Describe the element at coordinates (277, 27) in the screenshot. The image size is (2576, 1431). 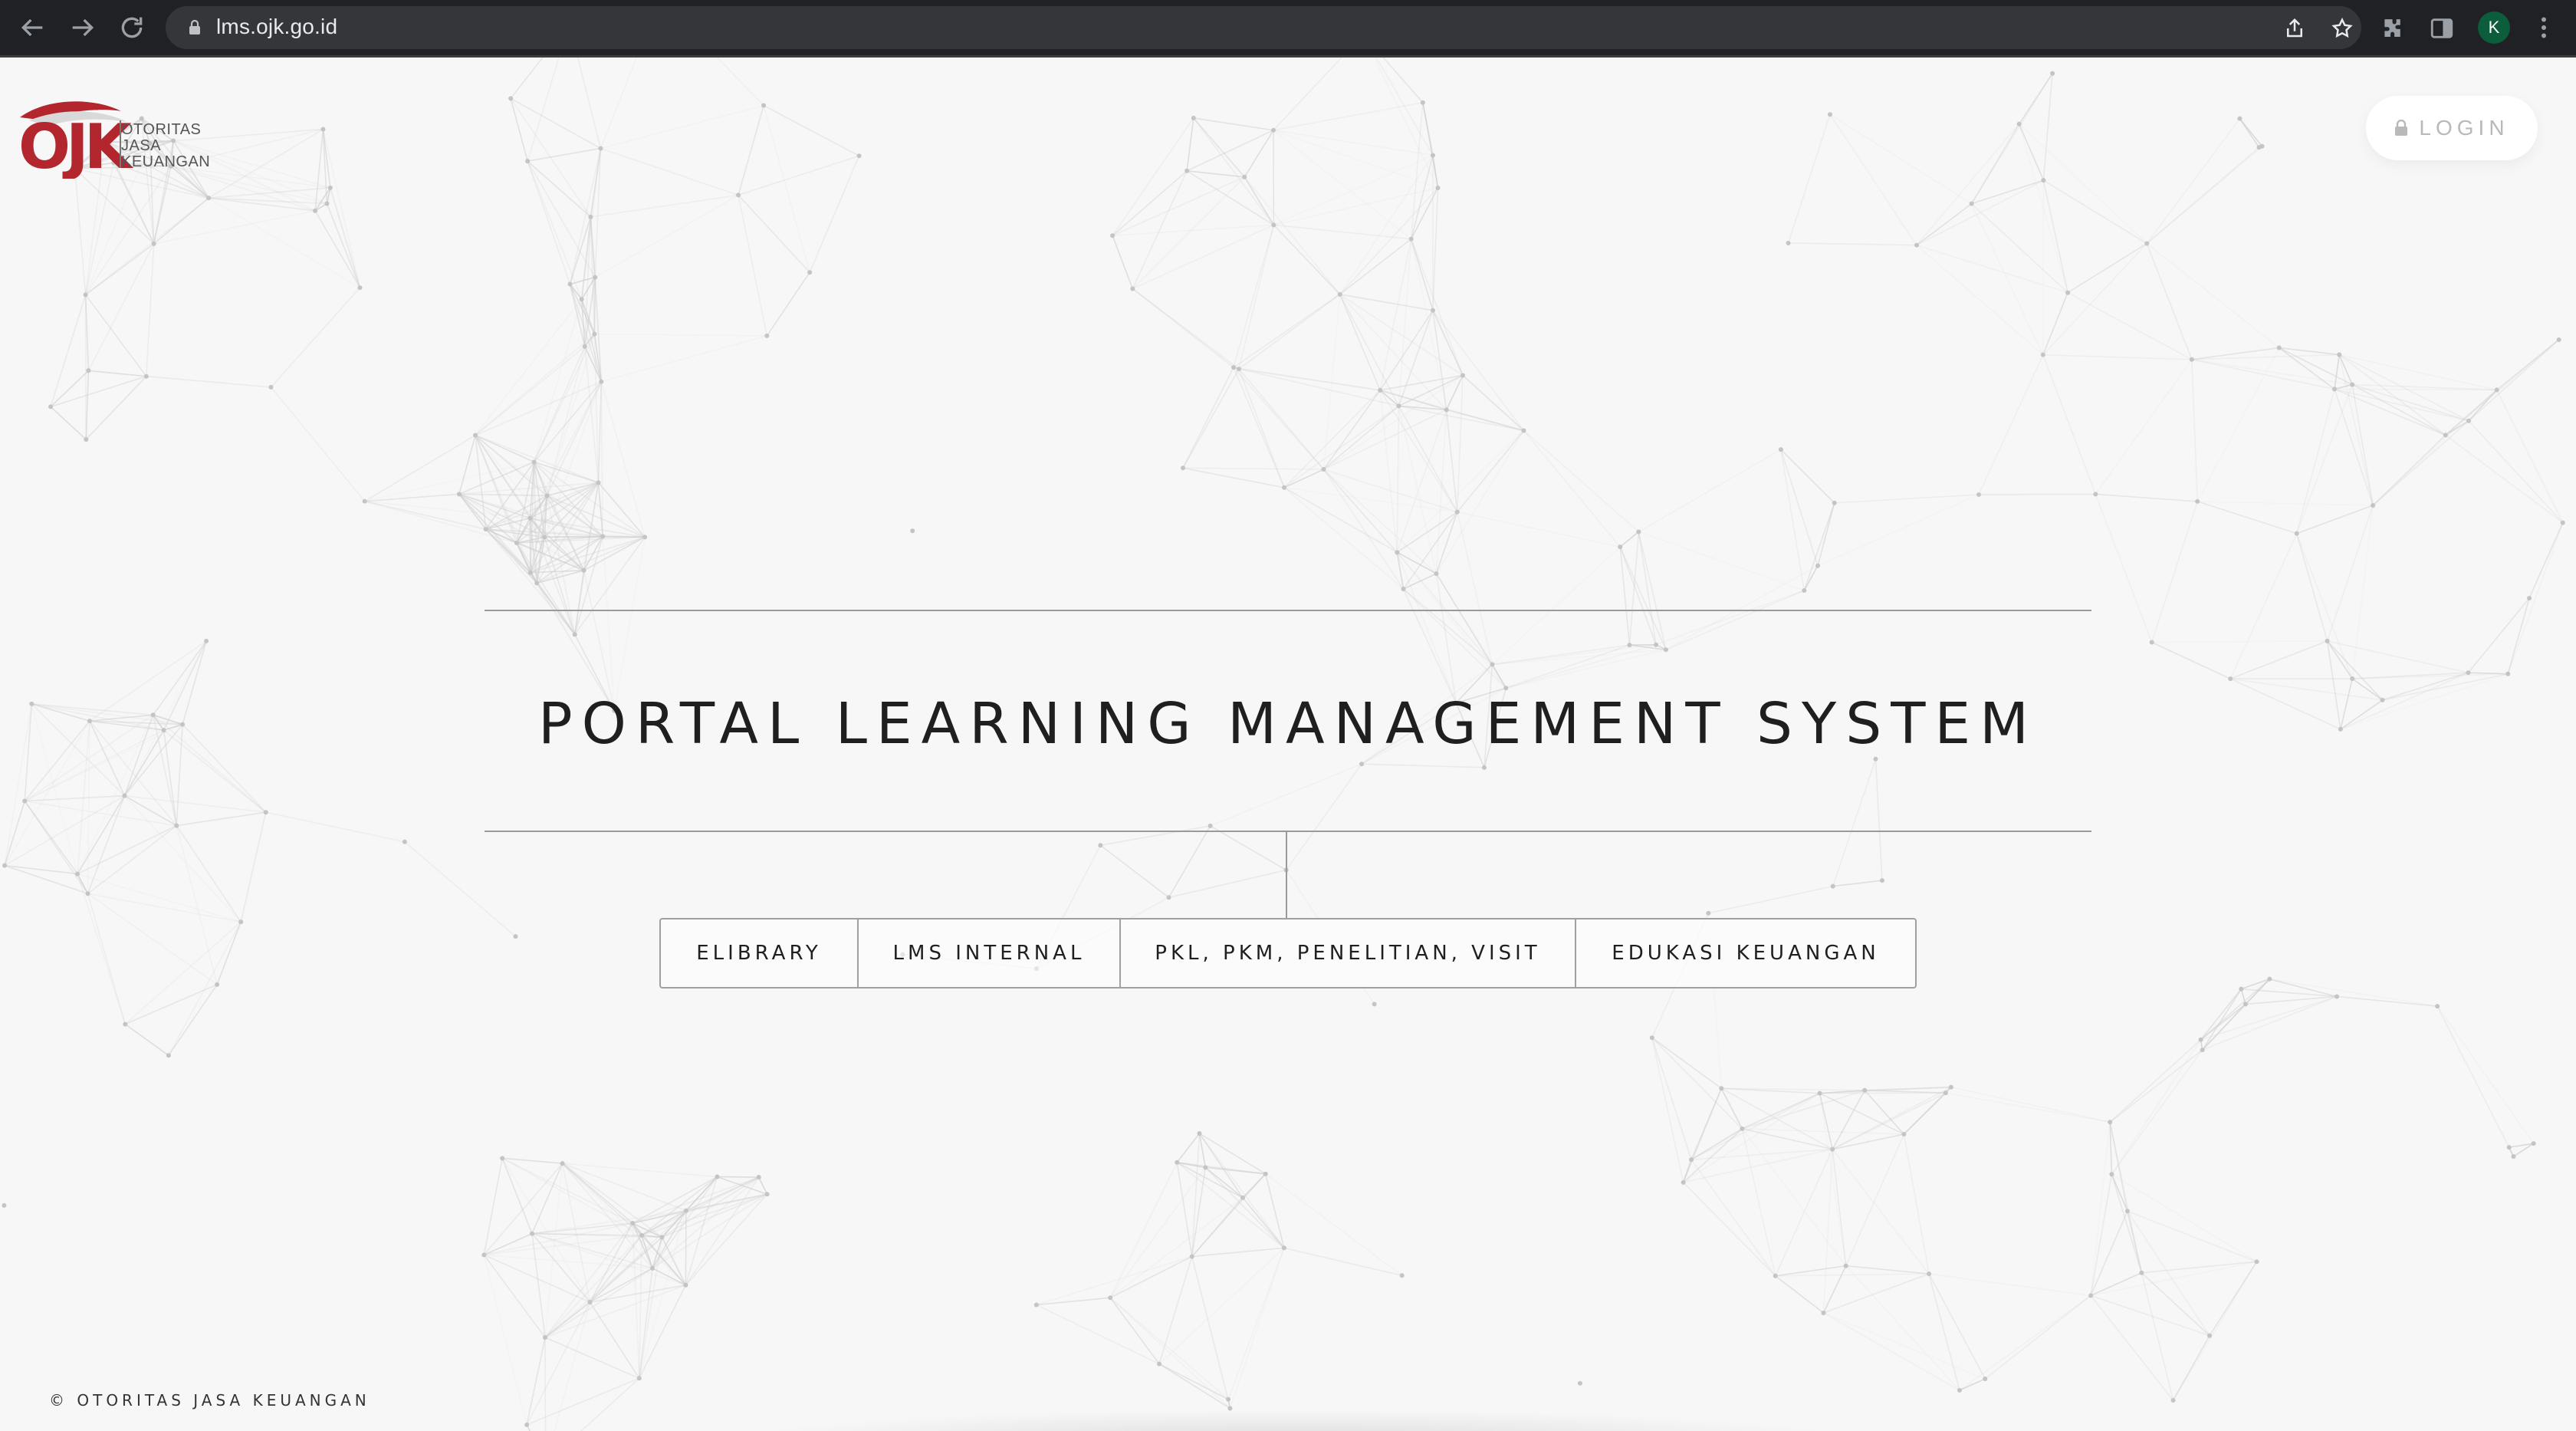
I see `url-text: lms.ojk.go.id` at that location.